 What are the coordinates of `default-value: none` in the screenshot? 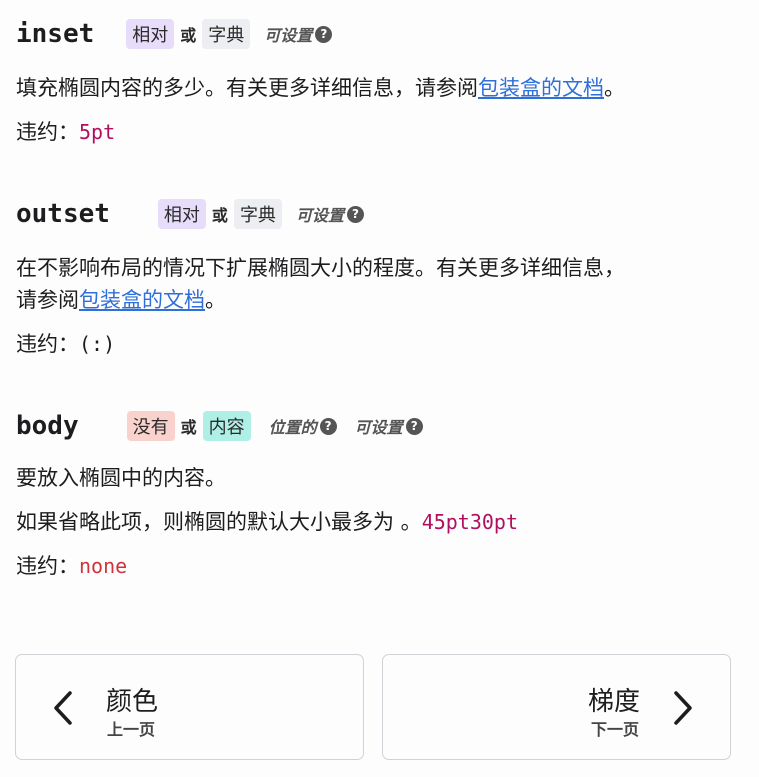 It's located at (103, 566).